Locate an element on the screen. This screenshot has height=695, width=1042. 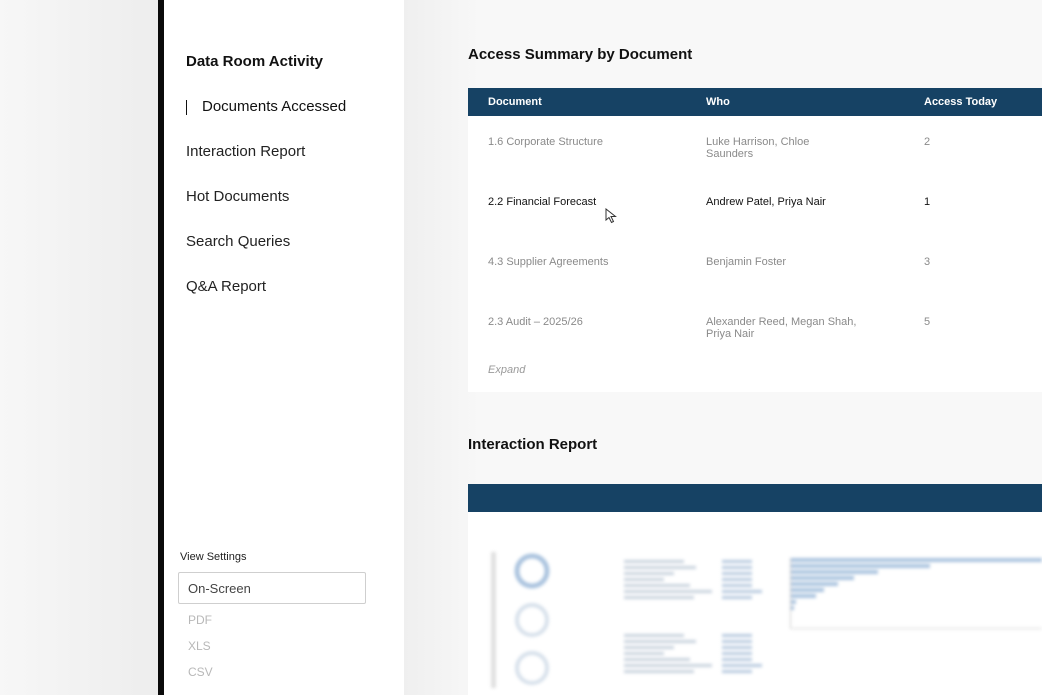
table-row-who-cont: Saunders is located at coordinates (730, 154).